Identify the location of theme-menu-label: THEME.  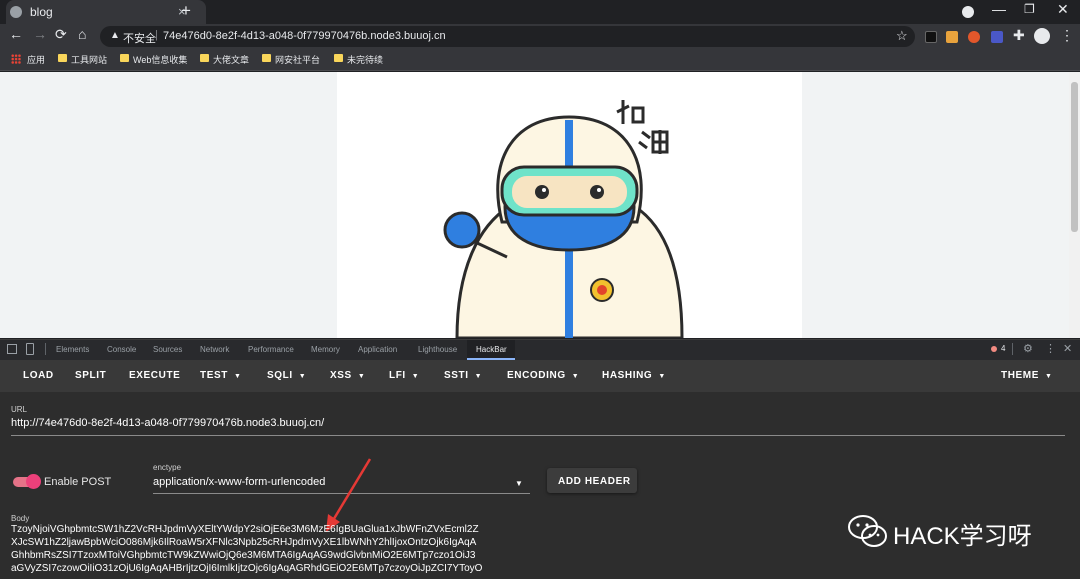
(1020, 375).